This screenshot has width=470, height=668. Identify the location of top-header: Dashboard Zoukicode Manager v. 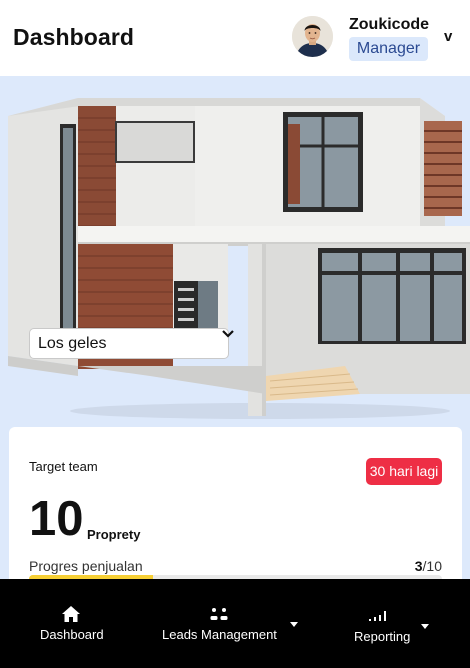
(235, 38).